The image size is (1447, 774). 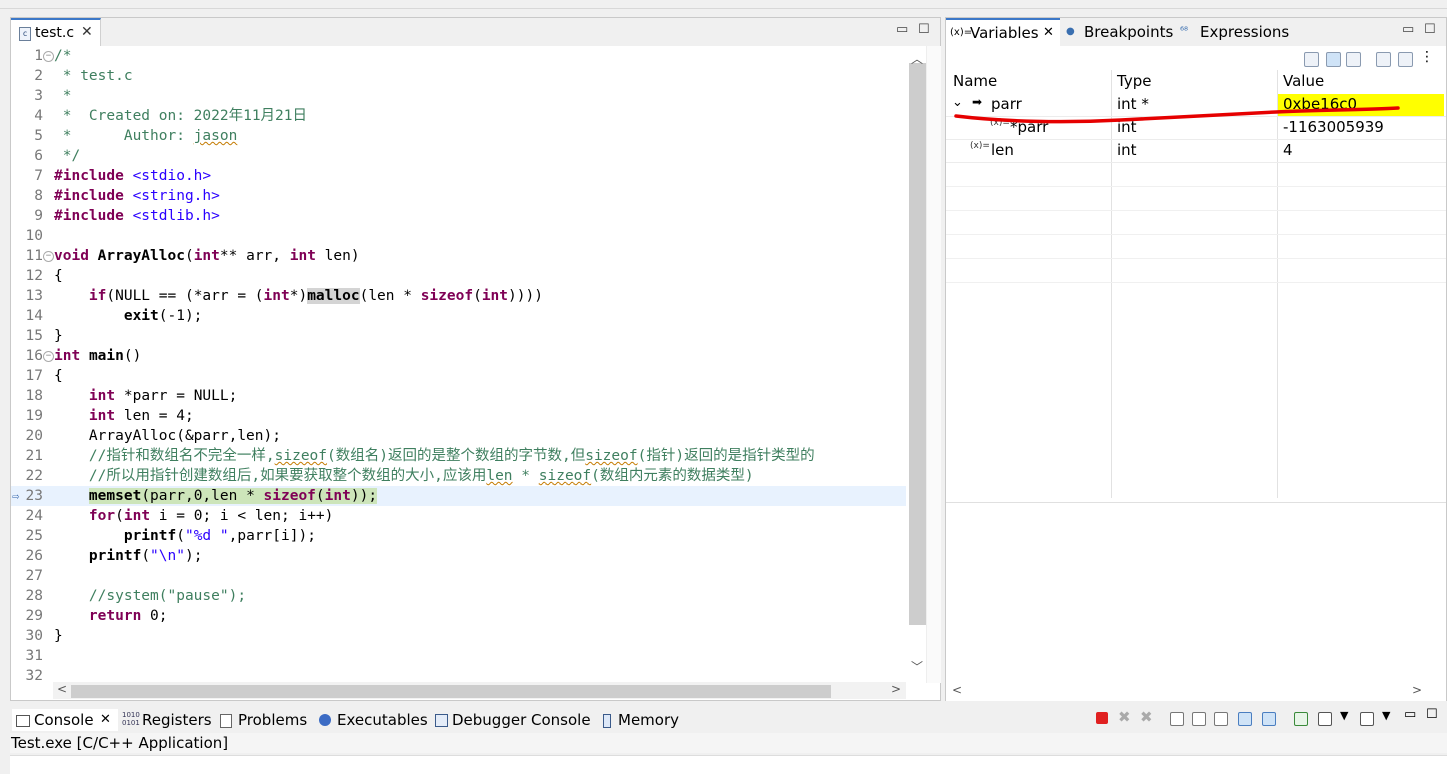 I want to click on code-line: 10, so click(x=458, y=236).